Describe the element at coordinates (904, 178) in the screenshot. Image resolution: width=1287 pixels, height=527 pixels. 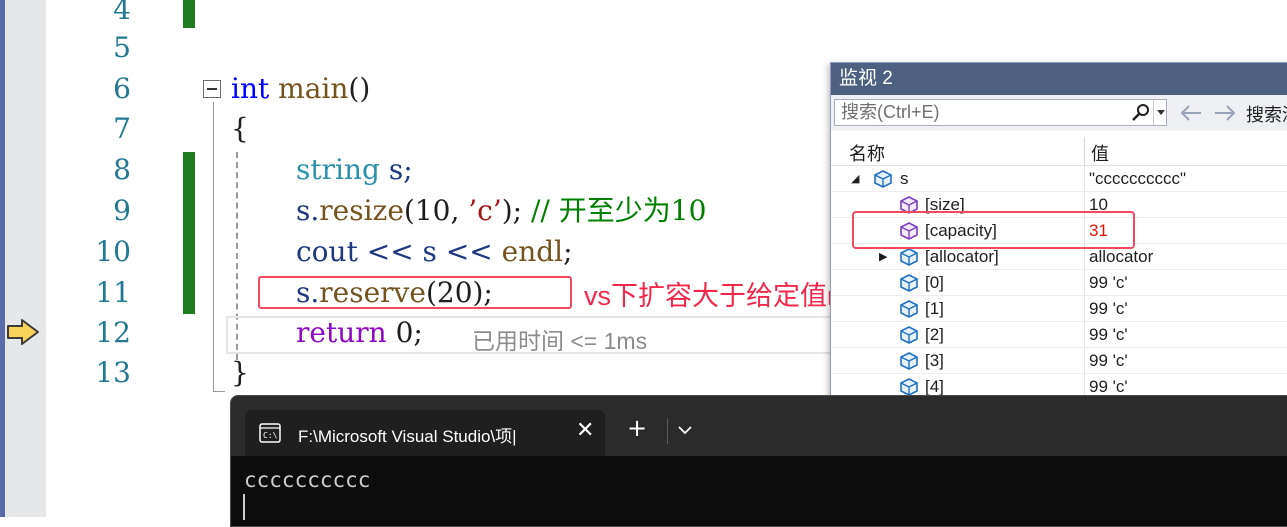
I see `watch-name: s` at that location.